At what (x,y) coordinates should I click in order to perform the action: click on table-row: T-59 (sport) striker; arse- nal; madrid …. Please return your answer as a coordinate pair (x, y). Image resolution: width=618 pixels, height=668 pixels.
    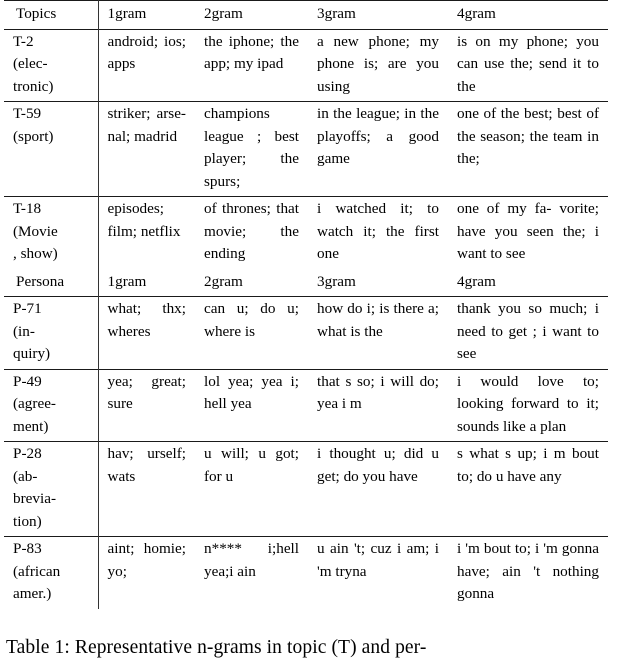
    Looking at the image, I should click on (306, 149).